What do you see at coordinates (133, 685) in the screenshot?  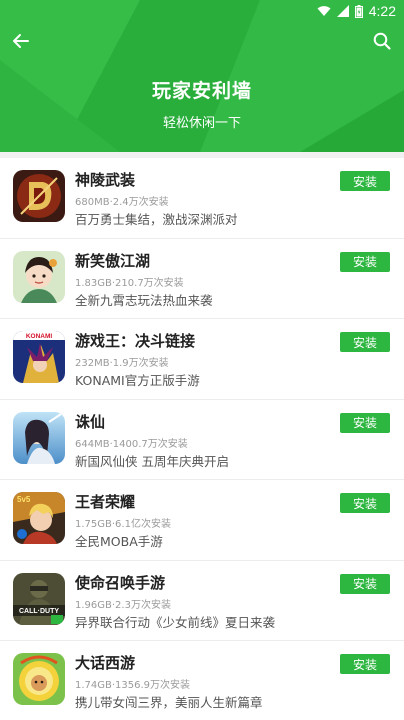 I see `app-meta: 1.74GB·1356.9万次安装` at bounding box center [133, 685].